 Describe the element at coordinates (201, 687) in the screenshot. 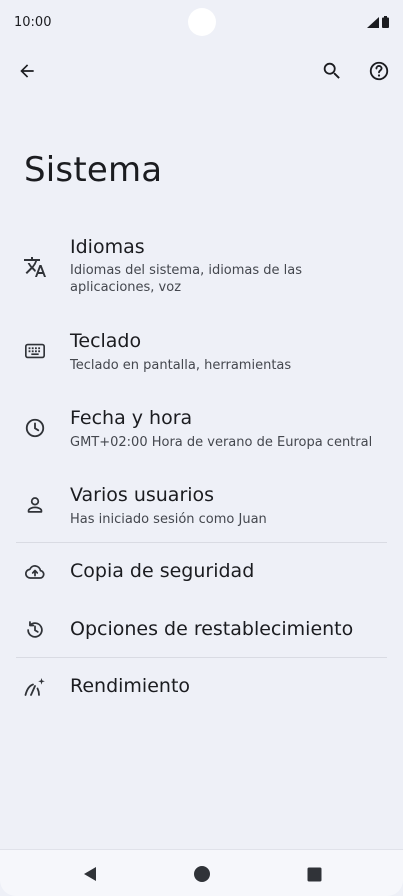

I see `list-item-performance: Rendimiento` at that location.